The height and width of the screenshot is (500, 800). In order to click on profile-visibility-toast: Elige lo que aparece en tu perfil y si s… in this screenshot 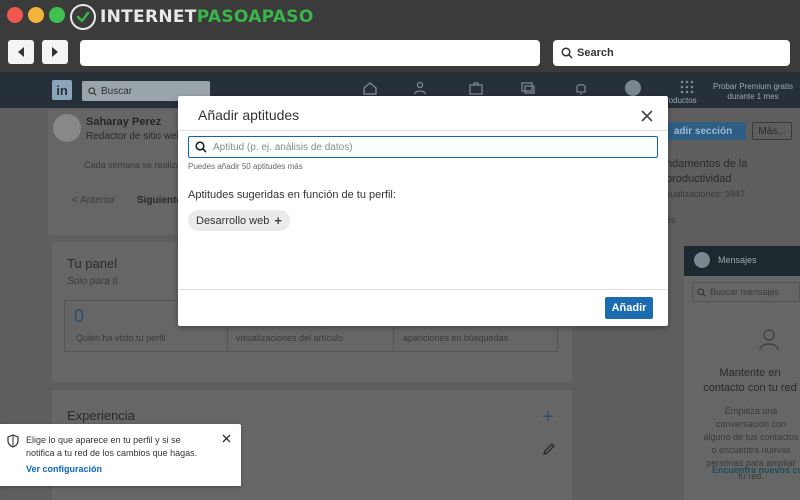, I will do `click(120, 455)`.